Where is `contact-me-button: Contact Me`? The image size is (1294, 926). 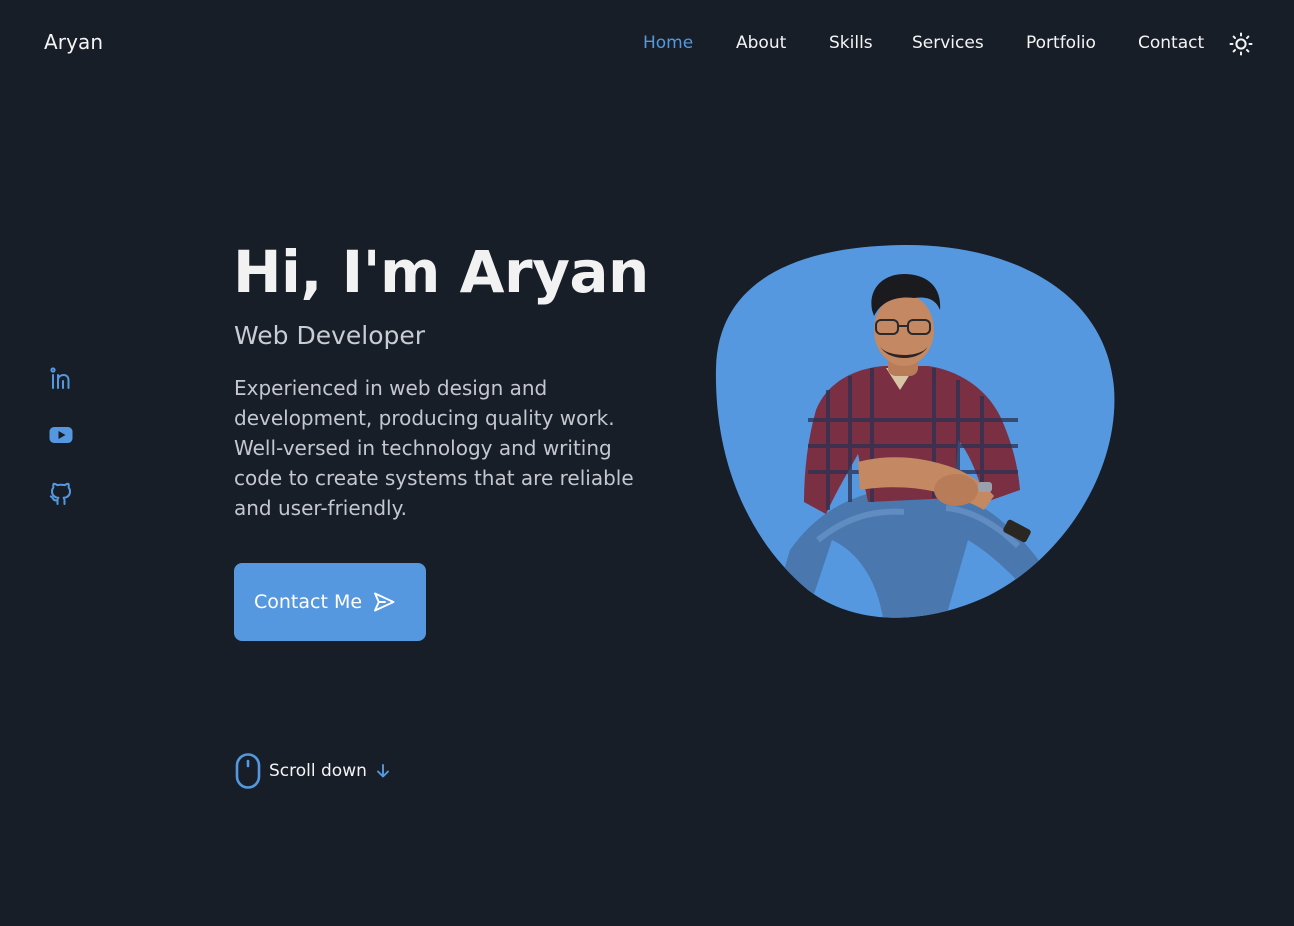 contact-me-button: Contact Me is located at coordinates (330, 602).